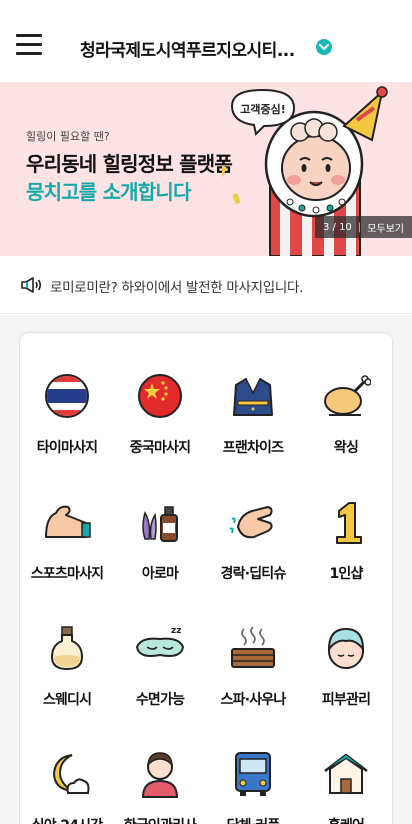  I want to click on category-item: 단체·커플, so click(253, 786).